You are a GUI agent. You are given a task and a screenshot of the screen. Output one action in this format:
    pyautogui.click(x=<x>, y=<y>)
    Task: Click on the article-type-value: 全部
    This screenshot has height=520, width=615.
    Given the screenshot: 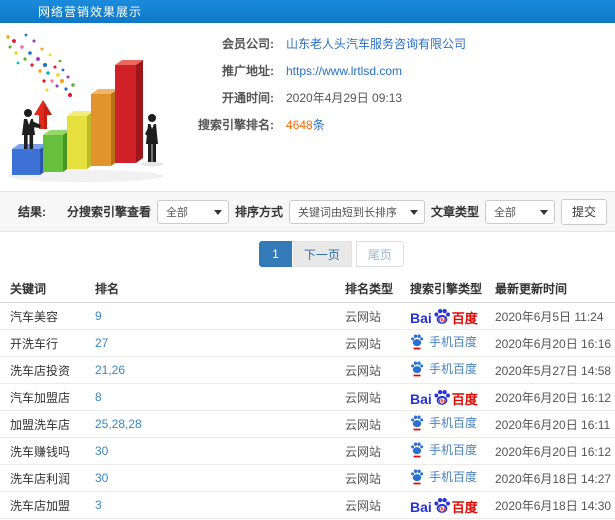 What is the action you would take?
    pyautogui.click(x=504, y=212)
    